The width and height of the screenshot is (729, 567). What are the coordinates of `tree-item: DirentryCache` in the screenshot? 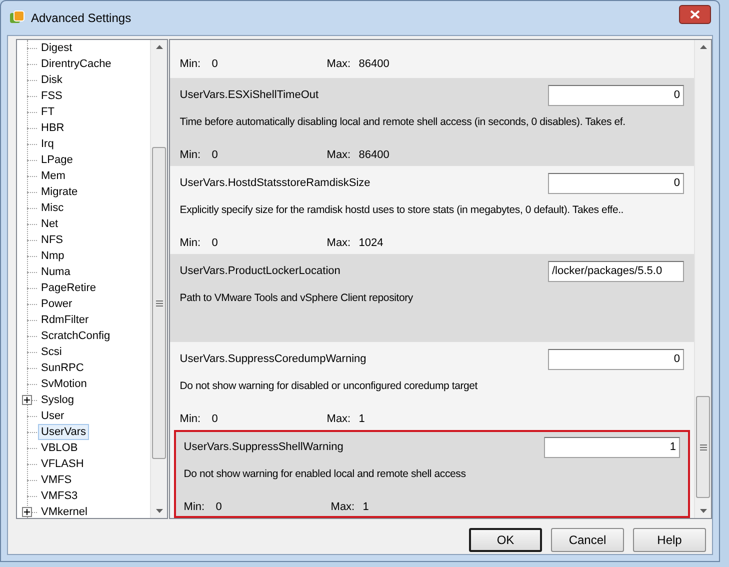 It's located at (76, 64).